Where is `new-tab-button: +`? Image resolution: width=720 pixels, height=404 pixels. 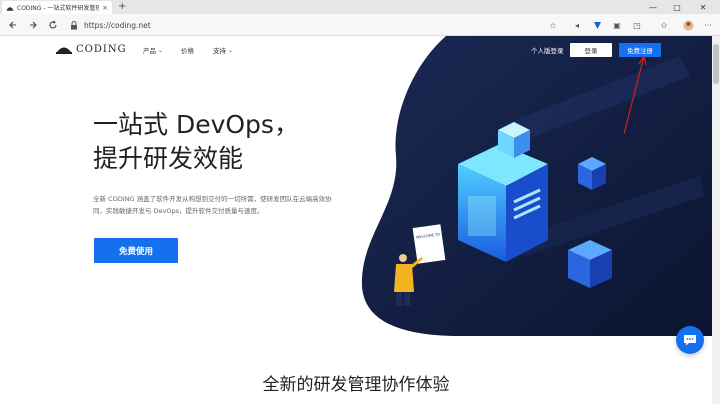
new-tab-button: + is located at coordinates (122, 7).